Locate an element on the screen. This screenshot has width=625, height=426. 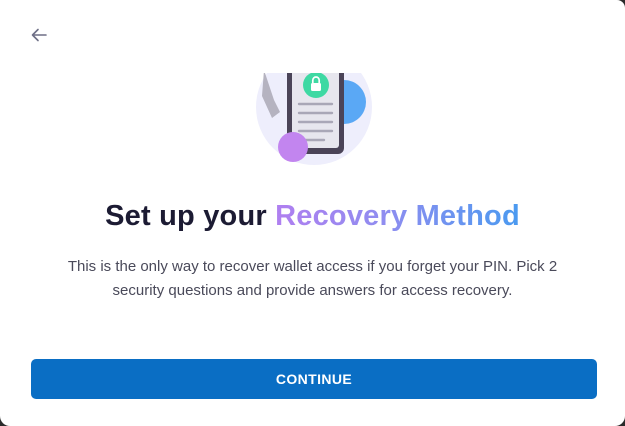
phone-lock-illustration is located at coordinates (315, 118).